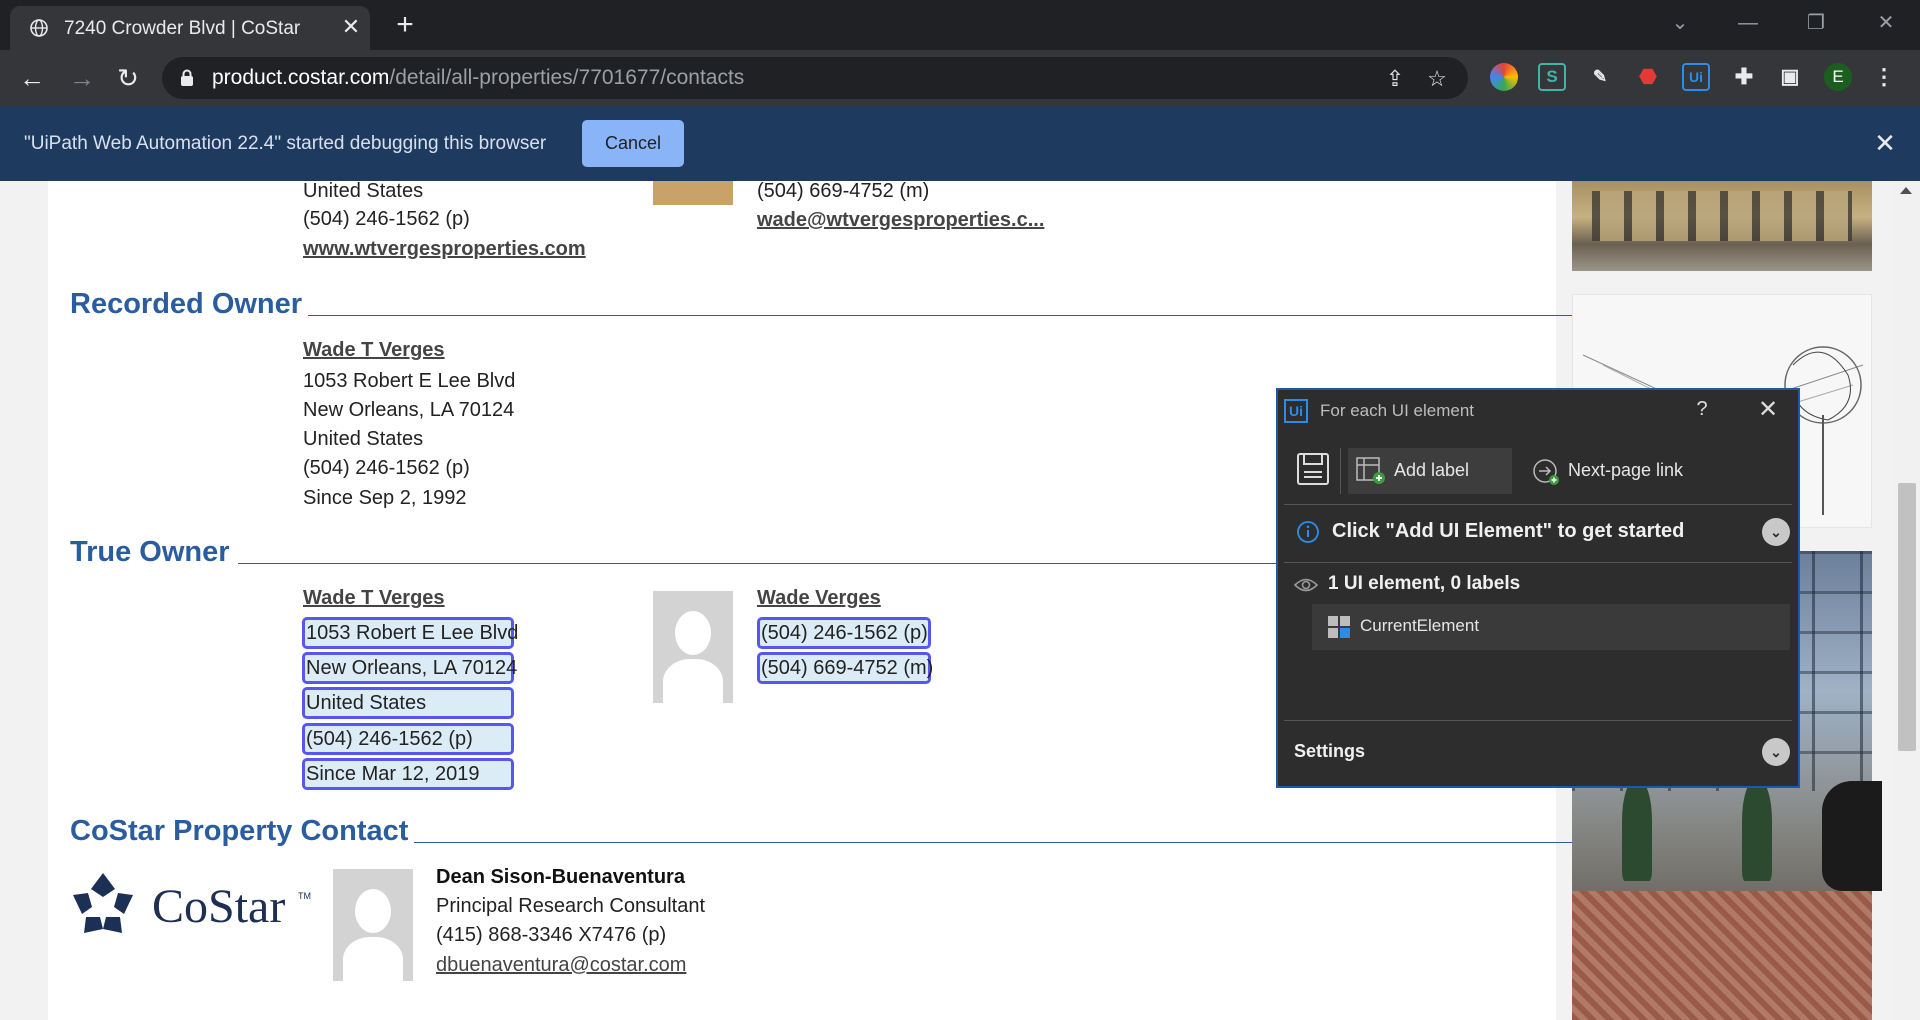 The height and width of the screenshot is (1020, 1920). I want to click on costar-contact-heading: CoStar Property Contact, so click(239, 831).